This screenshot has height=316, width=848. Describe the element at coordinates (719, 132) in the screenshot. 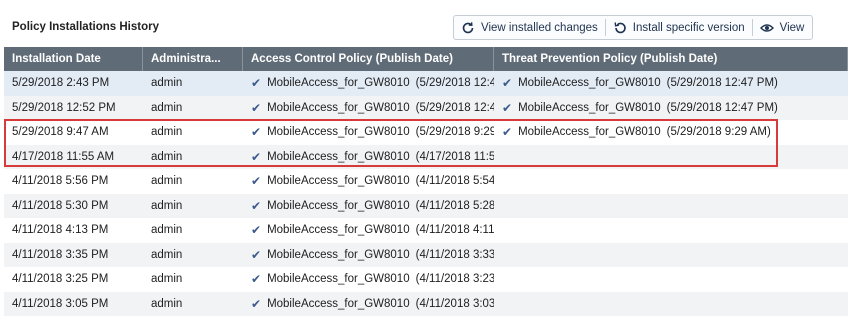

I see `publish-date: (5/29/2018 9:29 AM)` at that location.